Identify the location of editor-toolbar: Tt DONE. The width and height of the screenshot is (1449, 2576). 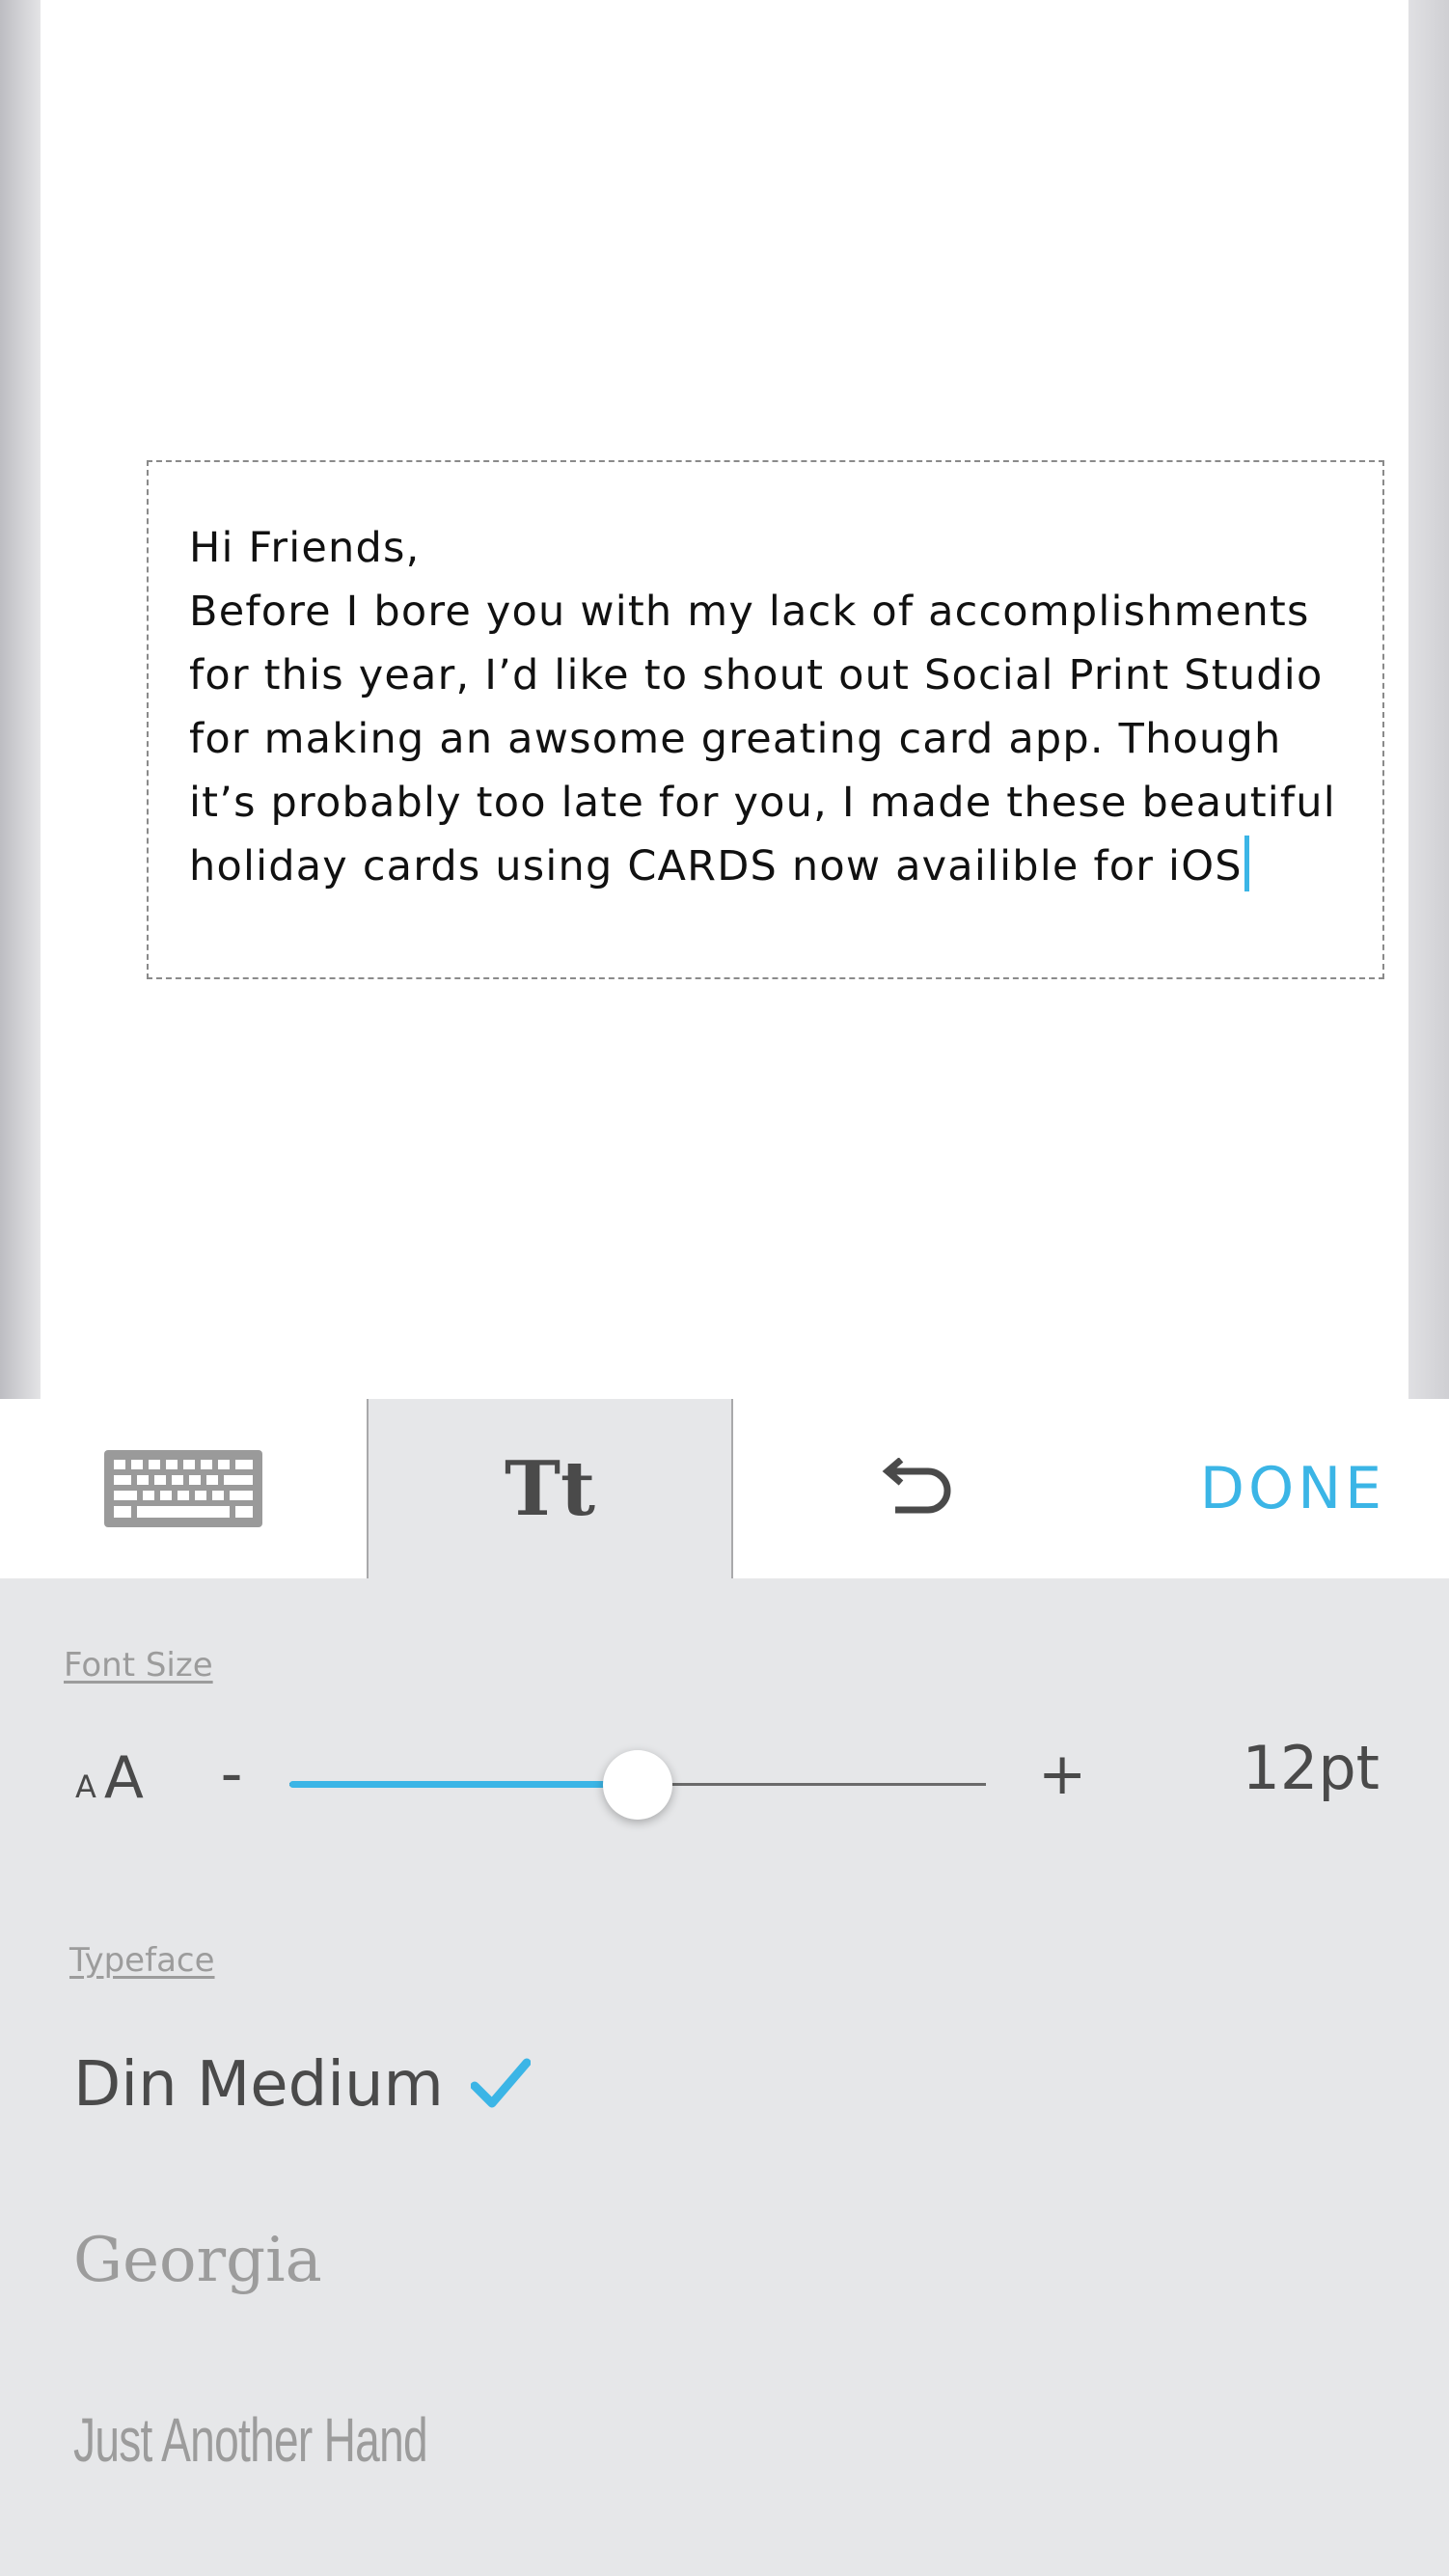
(724, 1489).